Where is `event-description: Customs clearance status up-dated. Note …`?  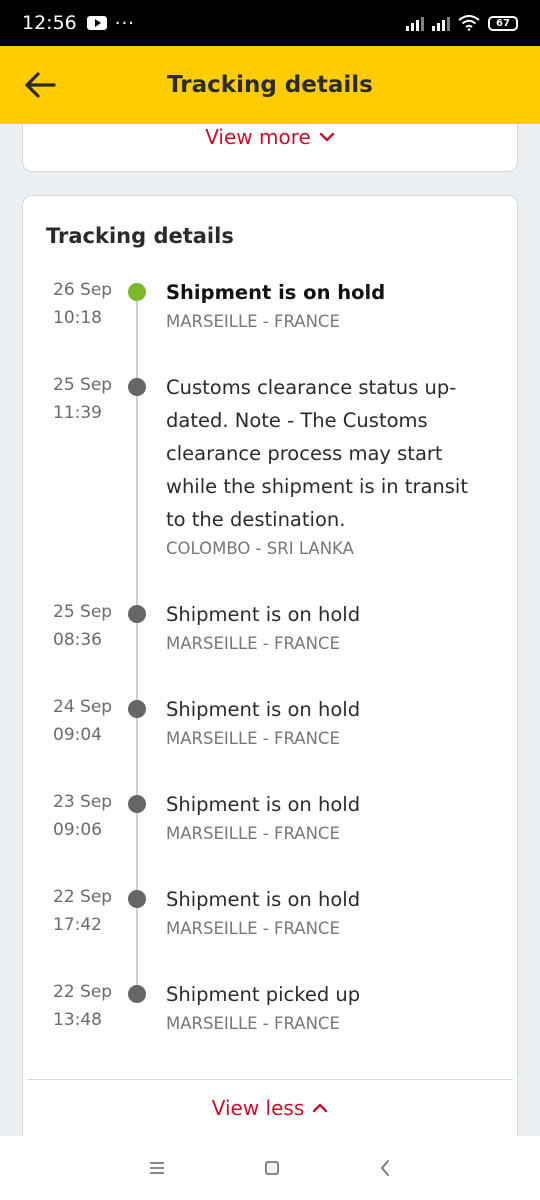 event-description: Customs clearance status up-dated. Note … is located at coordinates (317, 453).